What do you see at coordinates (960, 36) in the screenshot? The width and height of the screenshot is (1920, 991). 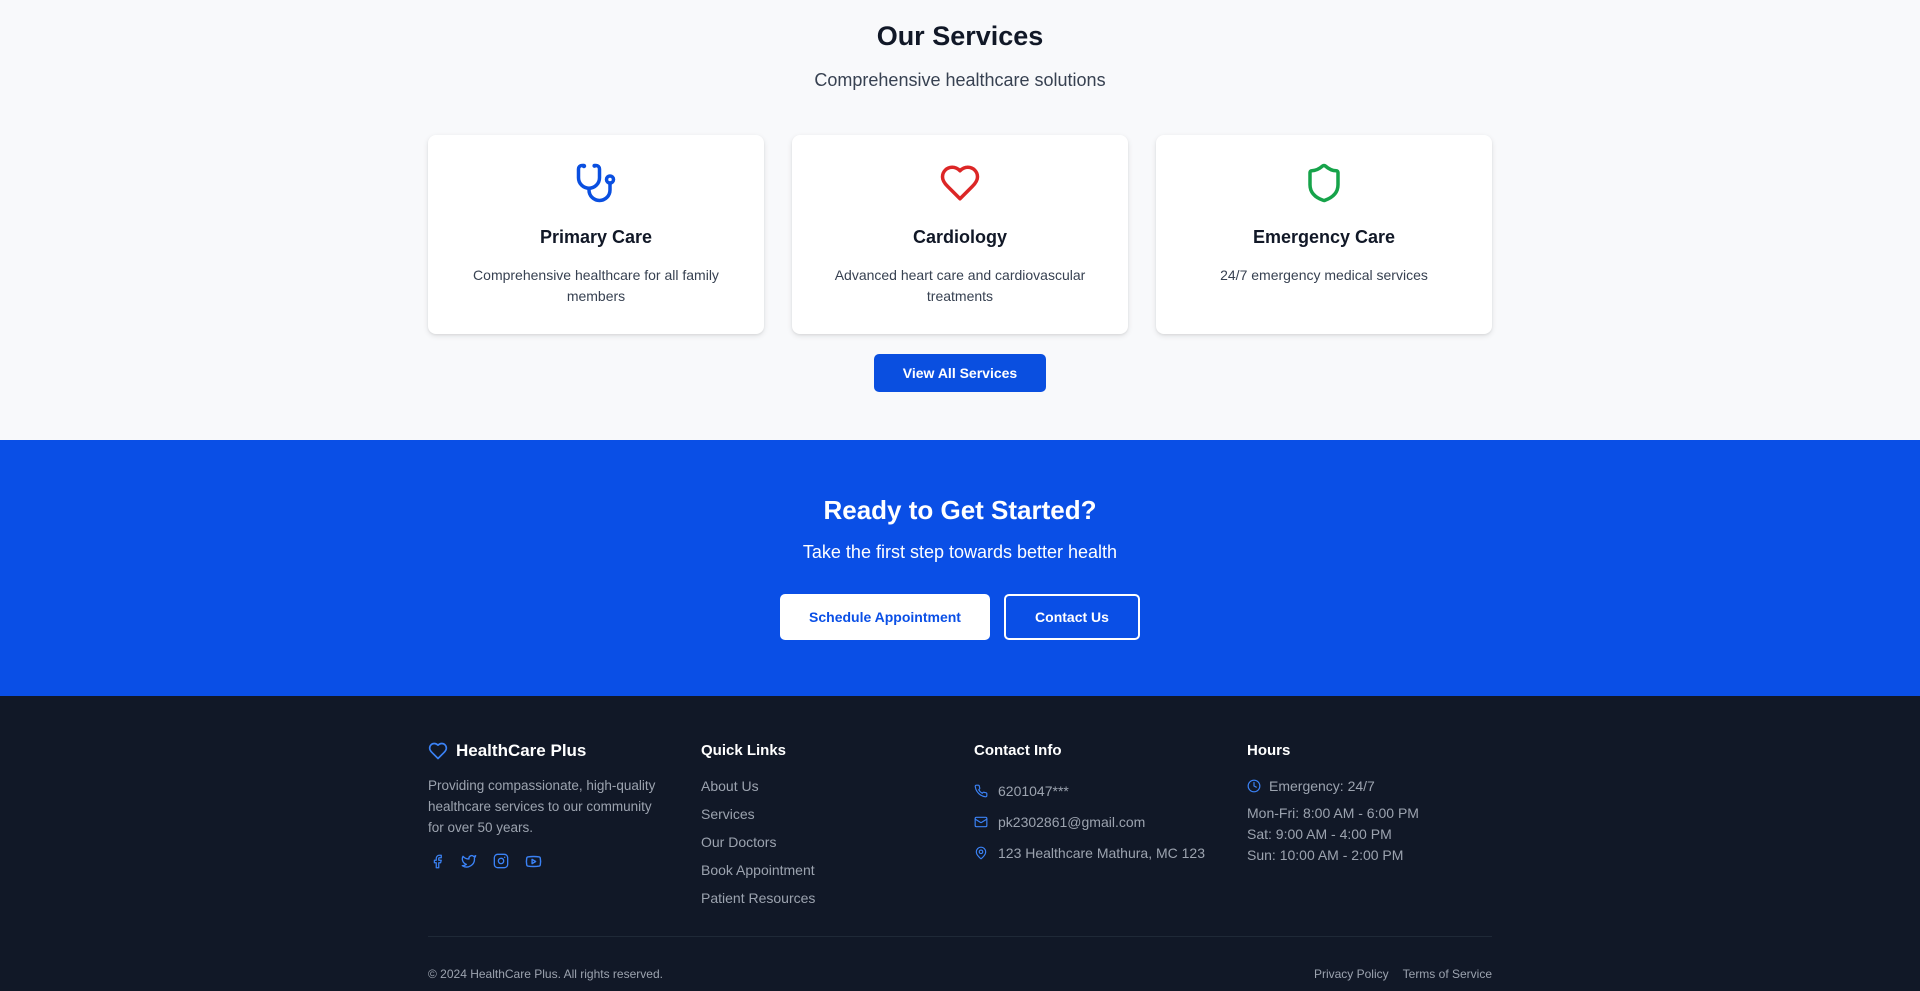 I see `services-title: Our Services` at bounding box center [960, 36].